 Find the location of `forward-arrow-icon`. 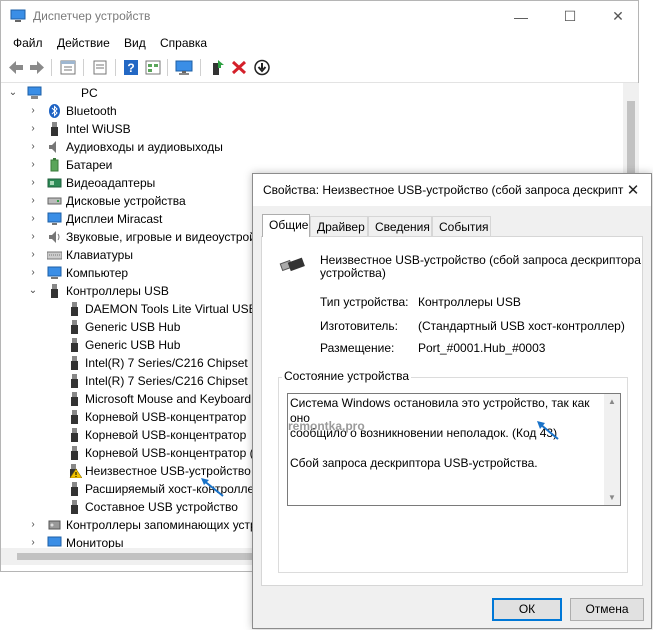

forward-arrow-icon is located at coordinates (37, 67).